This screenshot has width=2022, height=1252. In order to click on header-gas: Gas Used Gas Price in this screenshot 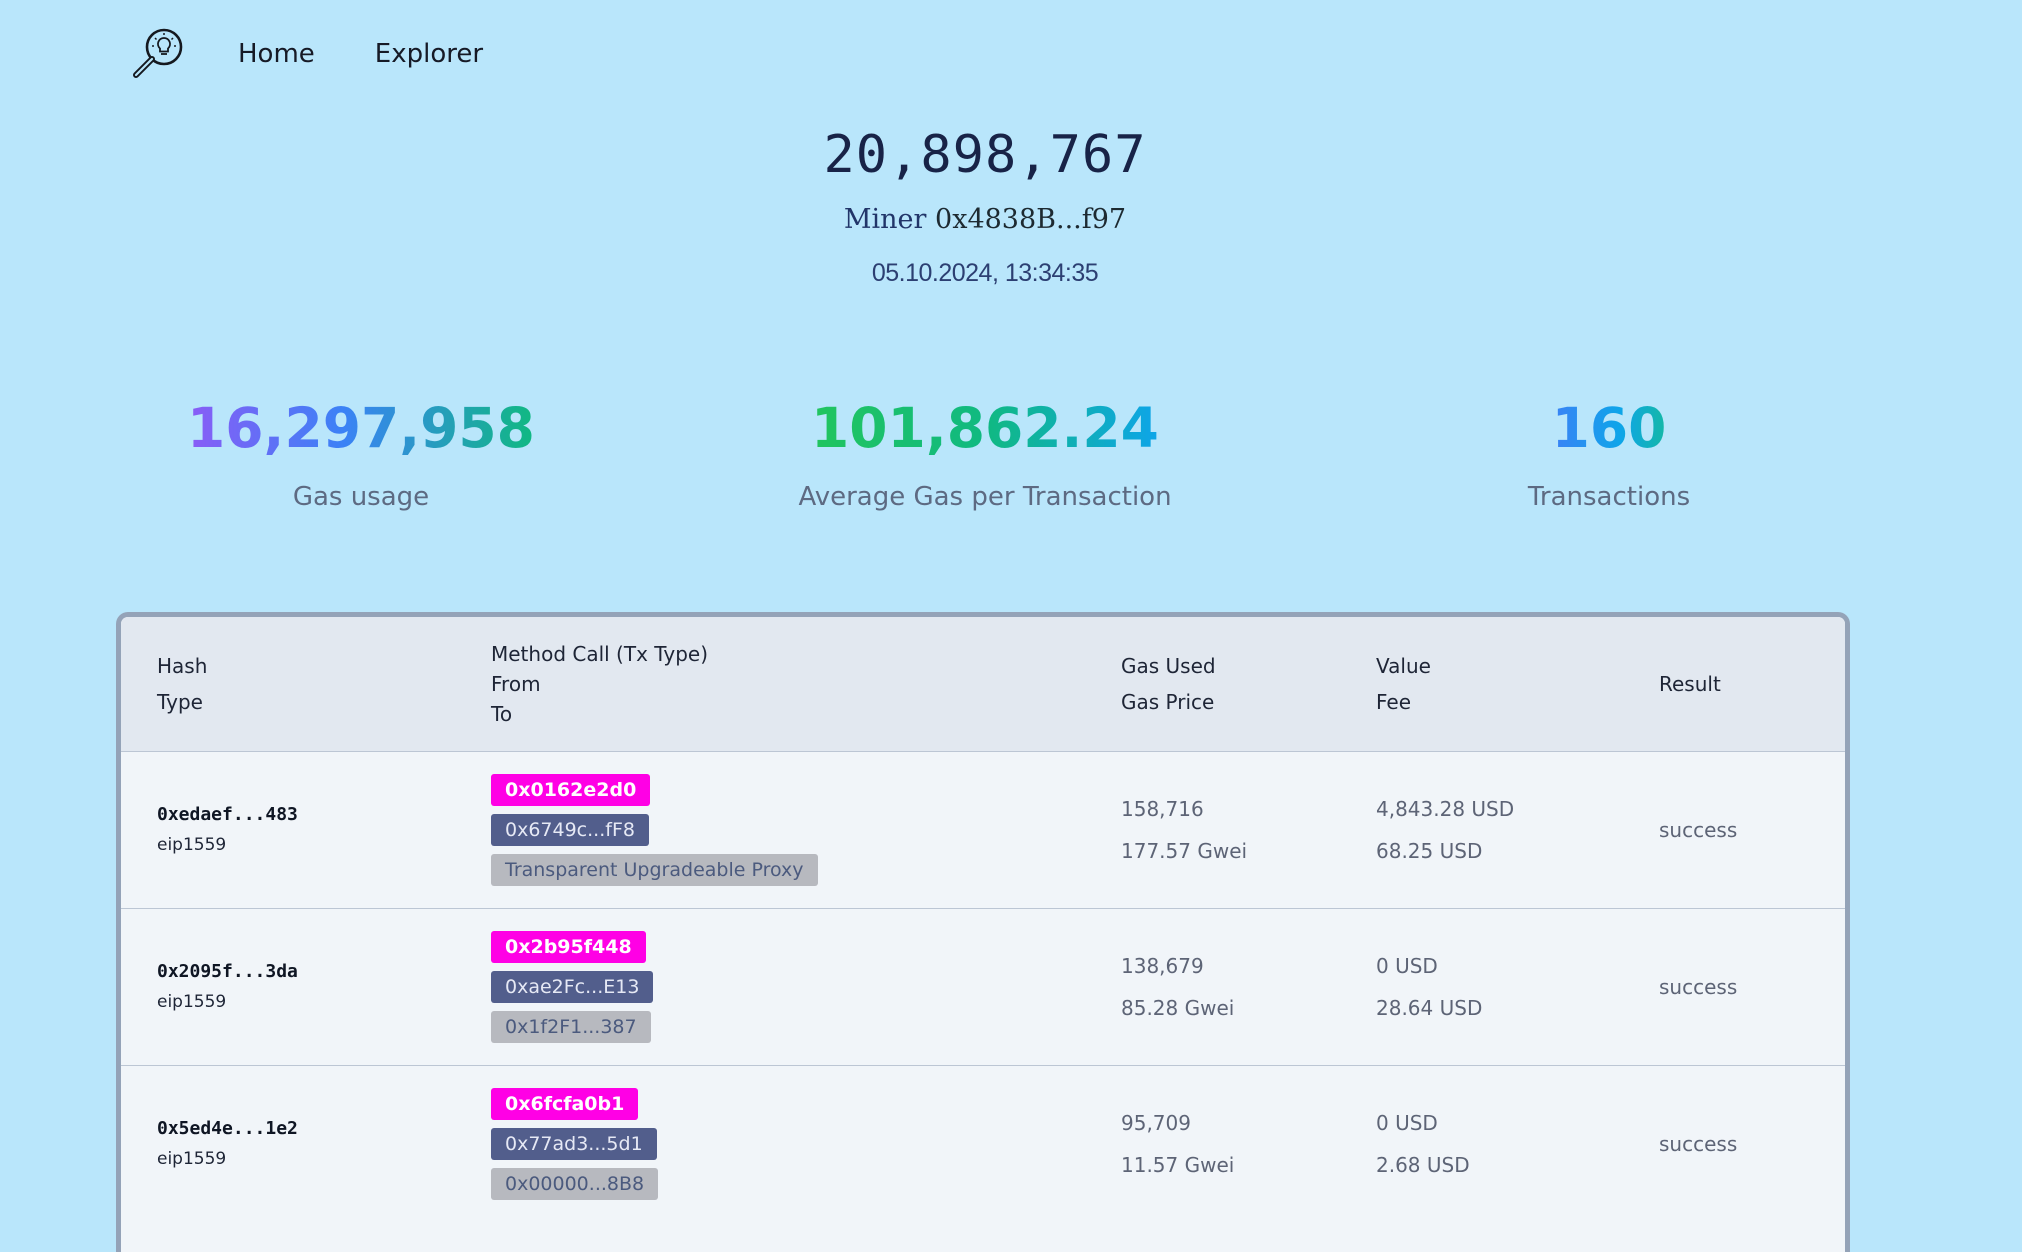, I will do `click(1248, 684)`.